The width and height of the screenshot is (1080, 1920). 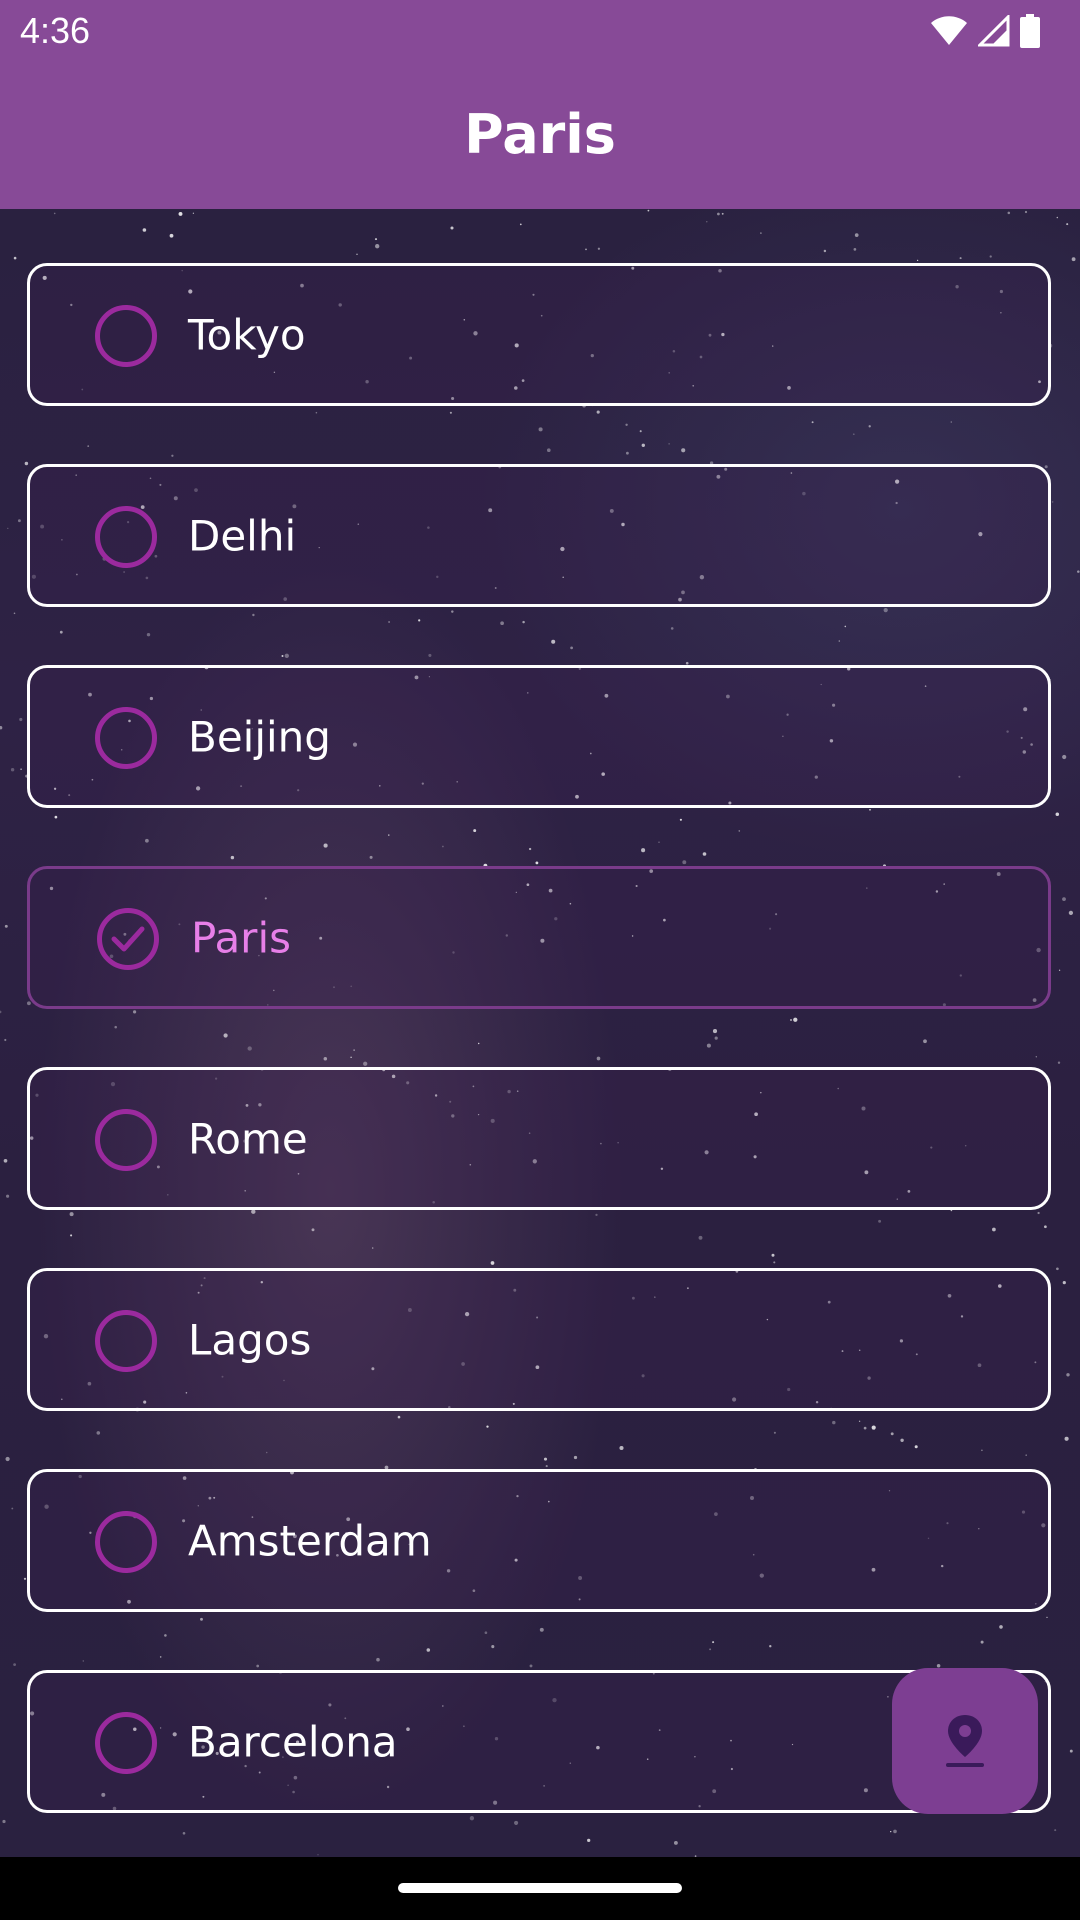 What do you see at coordinates (259, 736) in the screenshot?
I see `city-label: Beijing` at bounding box center [259, 736].